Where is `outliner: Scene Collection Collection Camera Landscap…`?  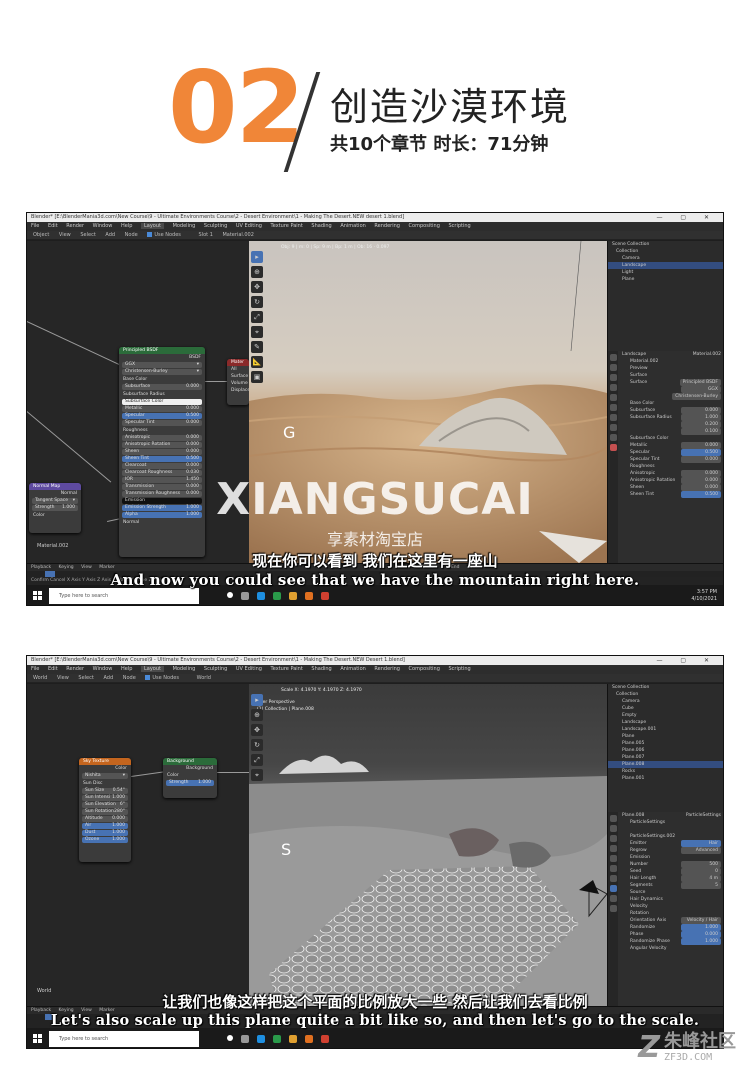
outliner: Scene Collection Collection Camera Landscap… is located at coordinates (665, 296).